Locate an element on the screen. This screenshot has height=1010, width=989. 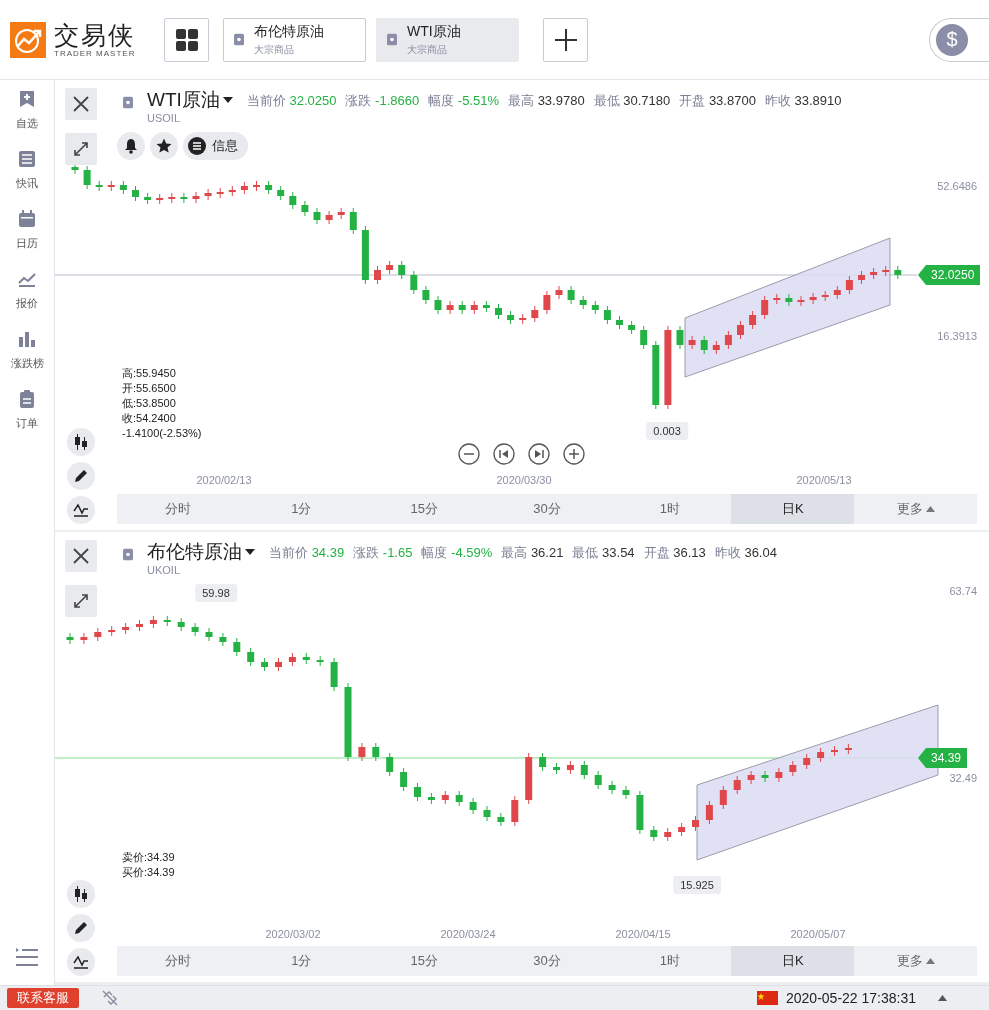
plus-icon is located at coordinates (565, 39).